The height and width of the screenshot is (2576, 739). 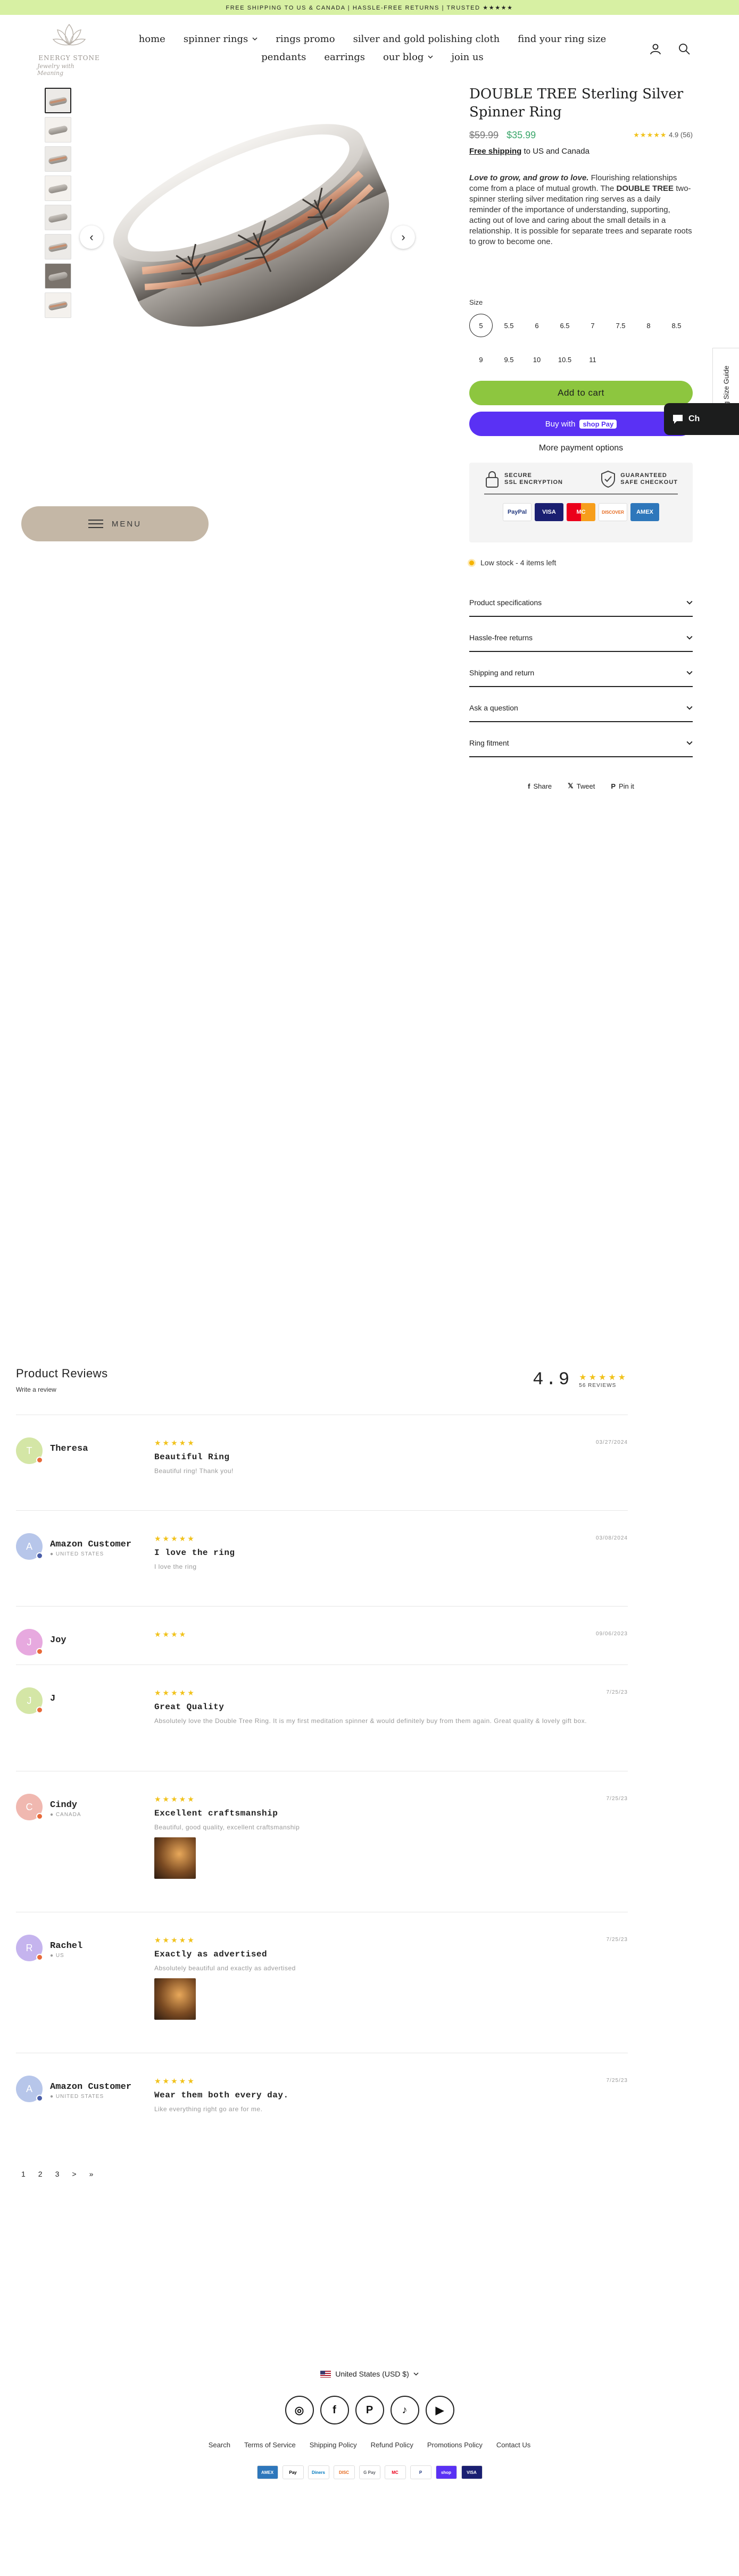 What do you see at coordinates (689, 637) in the screenshot?
I see `chevron-down-icon` at bounding box center [689, 637].